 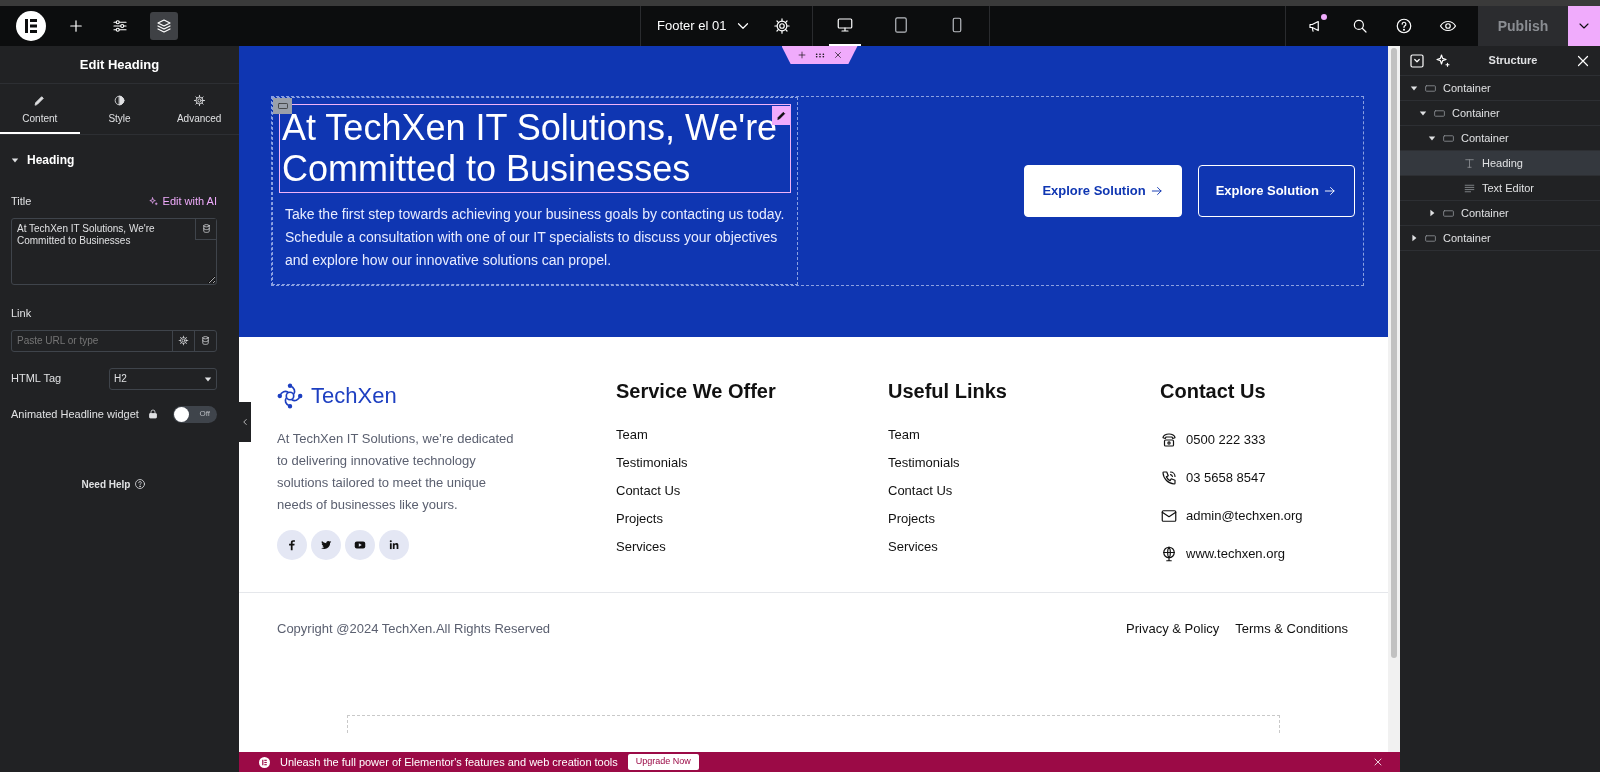 What do you see at coordinates (535, 237) in the screenshot?
I see `hero-text: Take the first step towards achieving your business goals by contacting us today. Schedule a consultation with one of our IT specialists to discuss your objectives and explore how our innovative solutions can propel.` at bounding box center [535, 237].